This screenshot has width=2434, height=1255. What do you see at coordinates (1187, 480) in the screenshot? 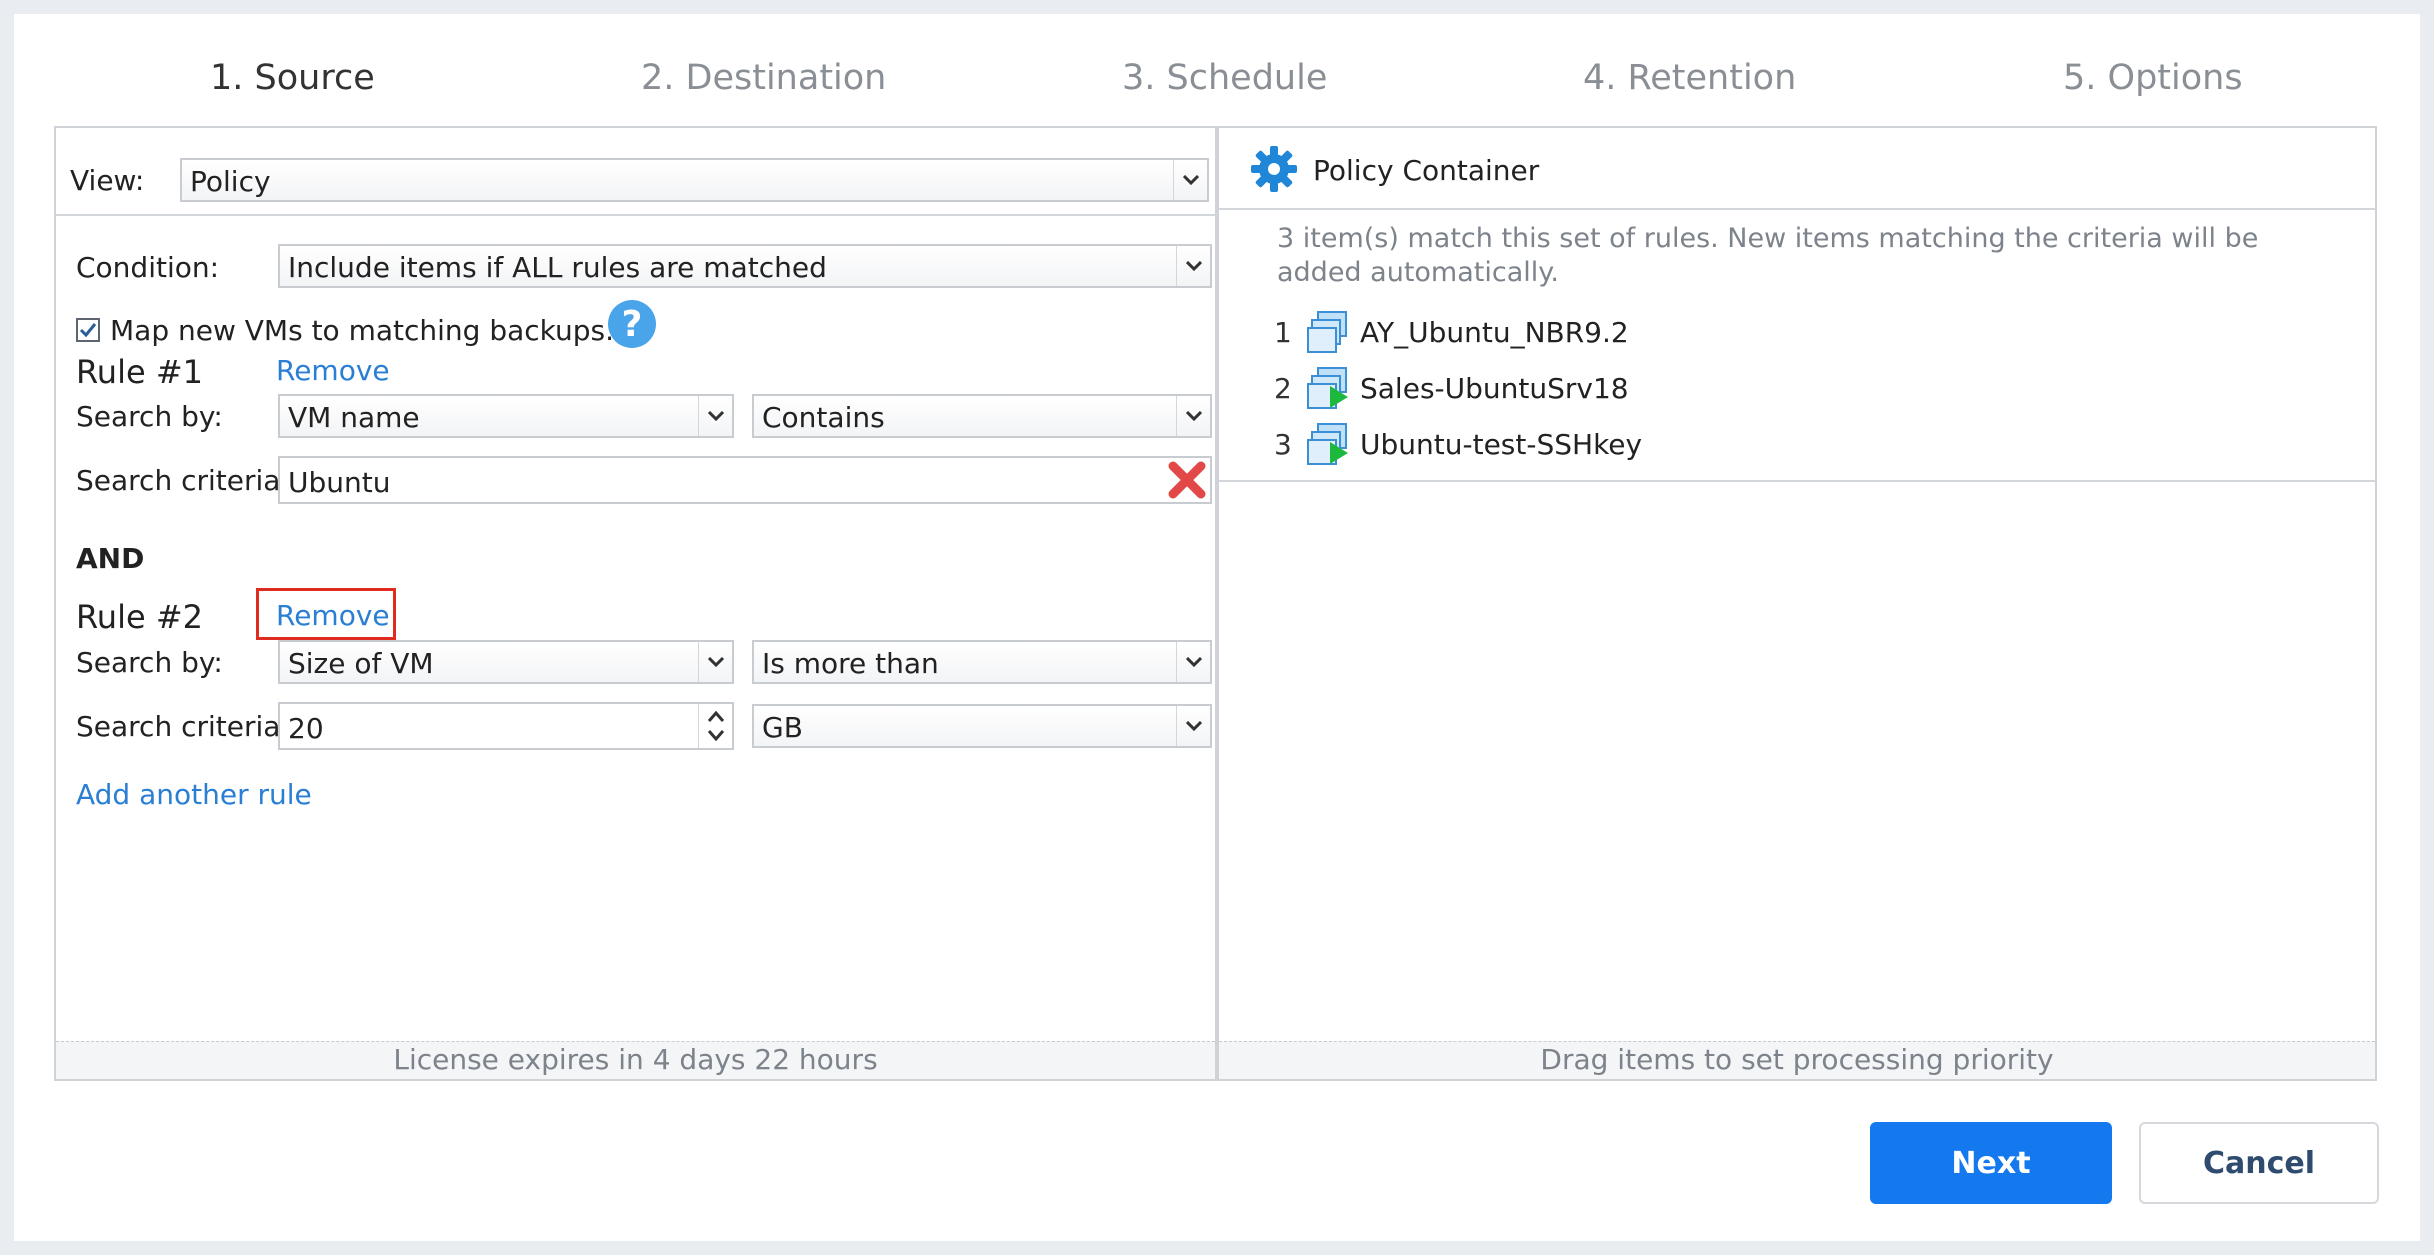
I see `clear-icon` at bounding box center [1187, 480].